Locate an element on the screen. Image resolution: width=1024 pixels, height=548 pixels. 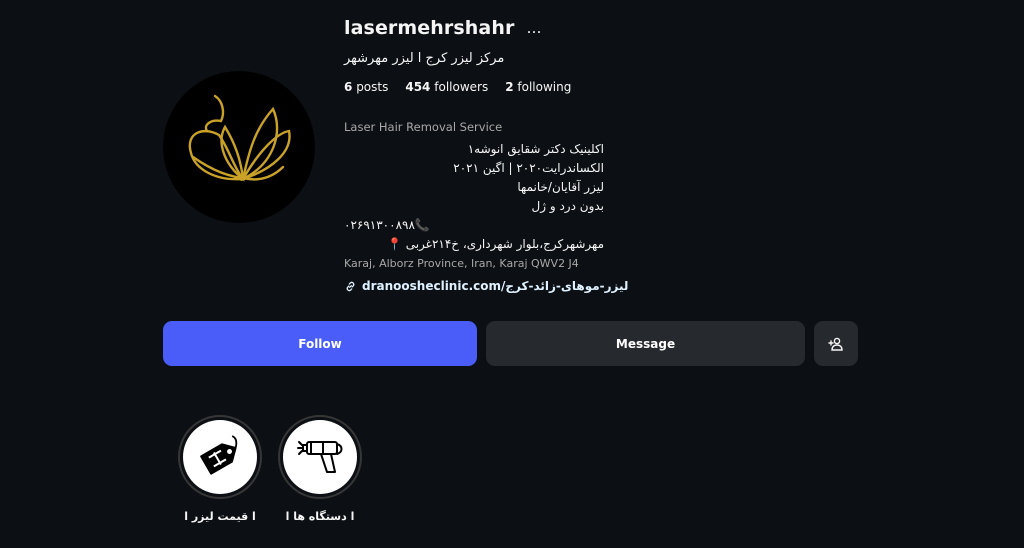
person-add-icon is located at coordinates (835, 344).